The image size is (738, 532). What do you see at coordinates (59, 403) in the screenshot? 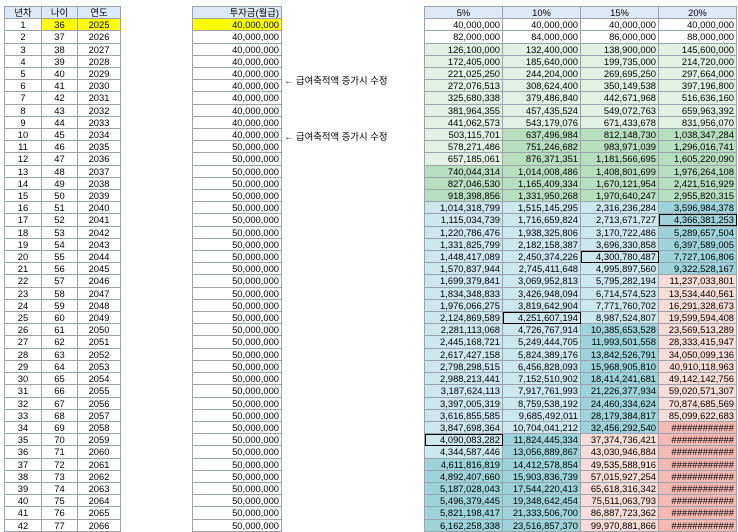
I see `age-cell: 67` at bounding box center [59, 403].